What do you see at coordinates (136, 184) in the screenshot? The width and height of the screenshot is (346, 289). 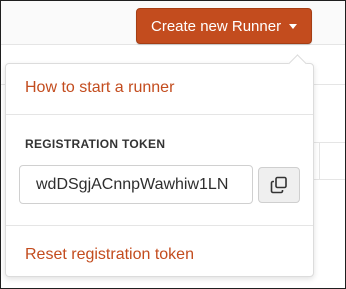 I see `registration-token-field` at bounding box center [136, 184].